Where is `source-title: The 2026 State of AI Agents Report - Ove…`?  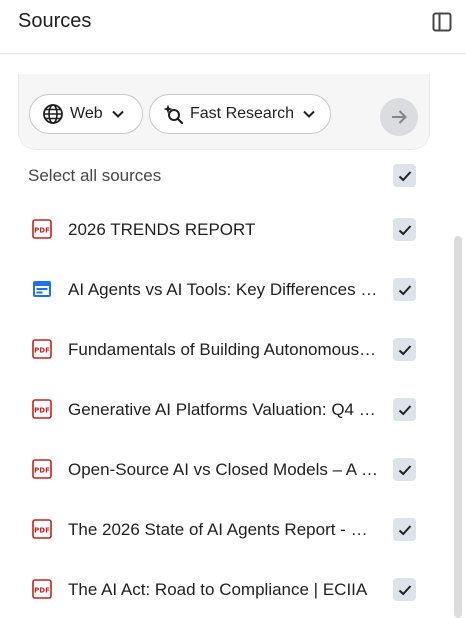 source-title: The 2026 State of AI Agents Report - Ove… is located at coordinates (224, 529).